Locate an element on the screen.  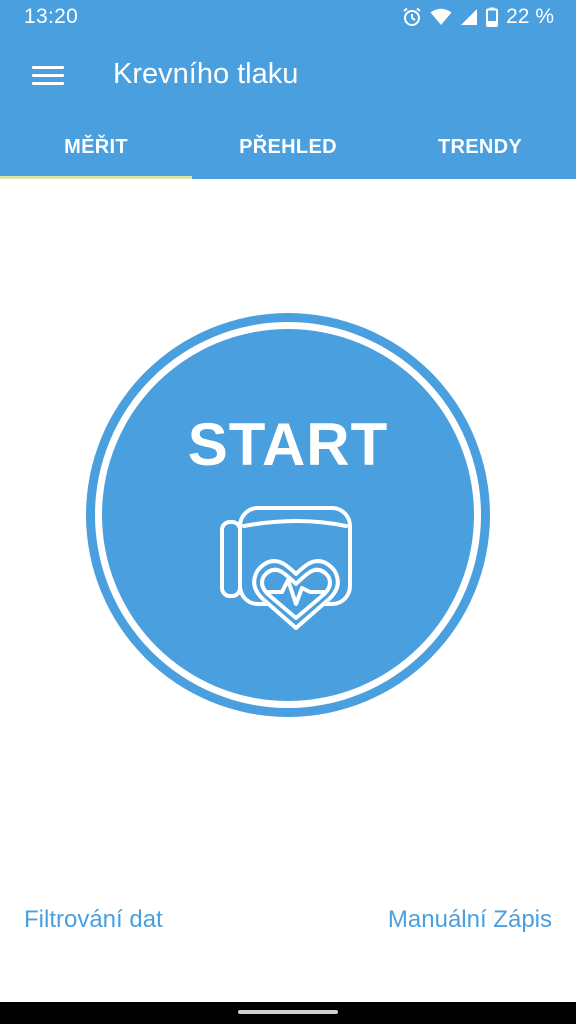
app-bar: Krevního tlaku is located at coordinates (288, 76).